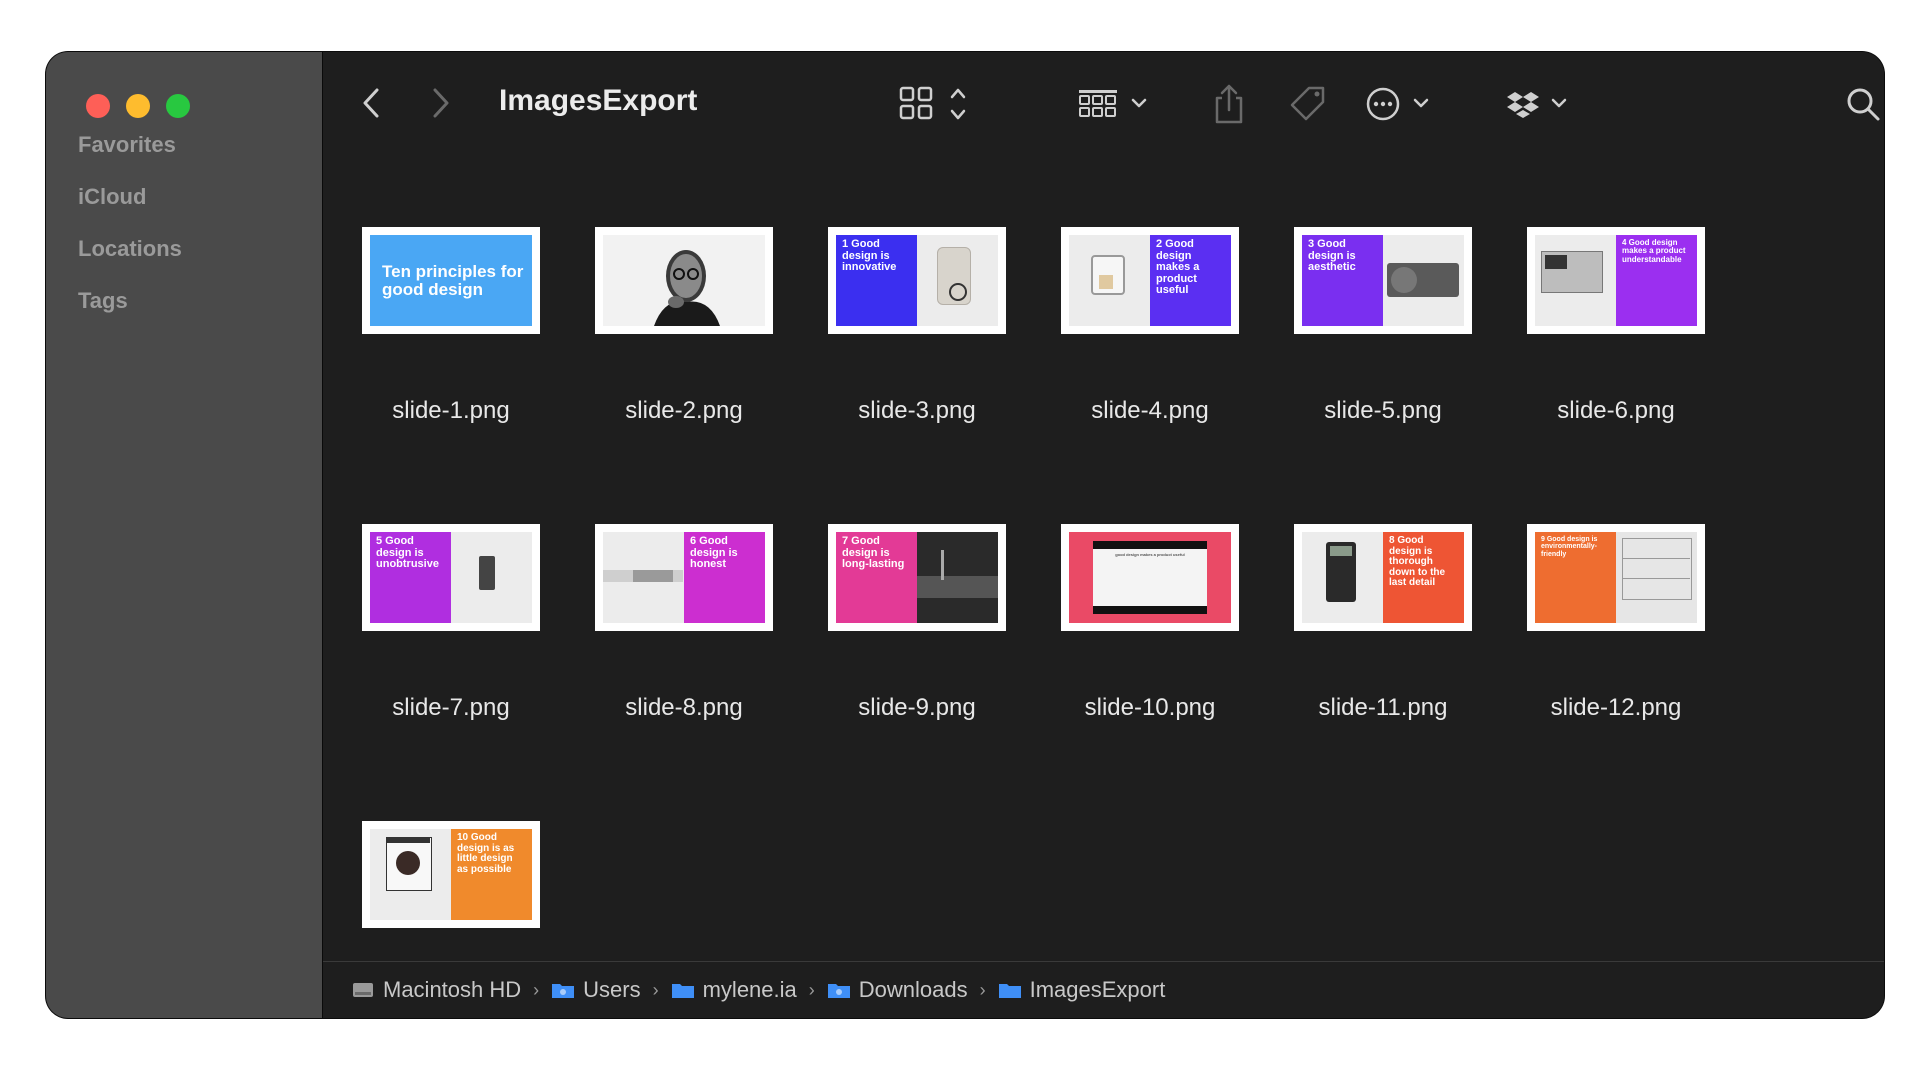 The height and width of the screenshot is (1068, 1928). I want to click on file-name: slide-8.png, so click(684, 707).